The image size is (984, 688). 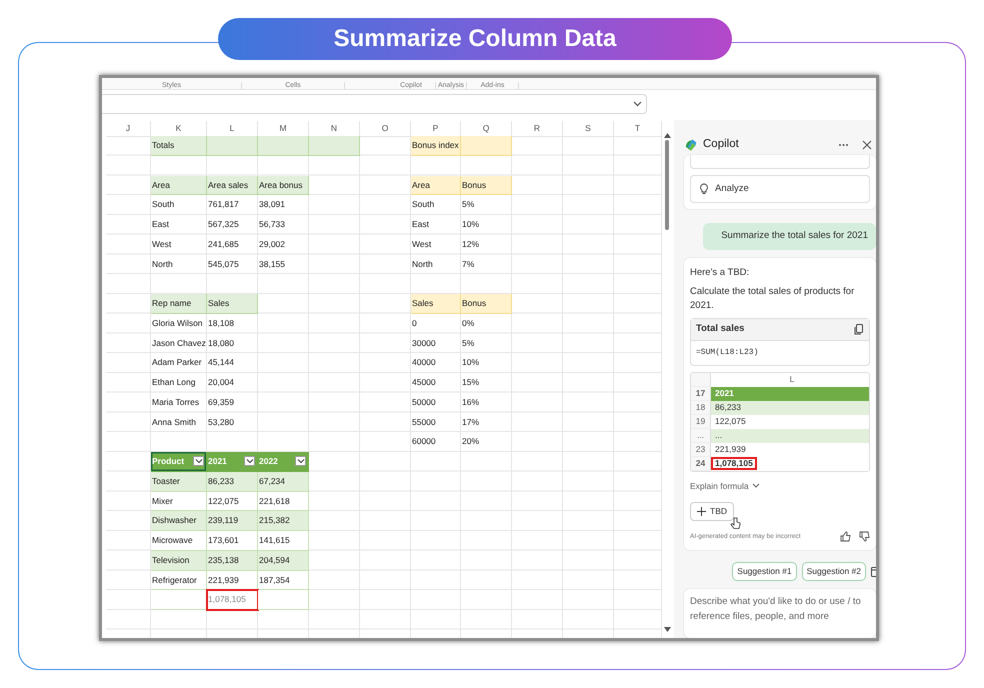 What do you see at coordinates (470, 441) in the screenshot?
I see `table-cell-text: 20%` at bounding box center [470, 441].